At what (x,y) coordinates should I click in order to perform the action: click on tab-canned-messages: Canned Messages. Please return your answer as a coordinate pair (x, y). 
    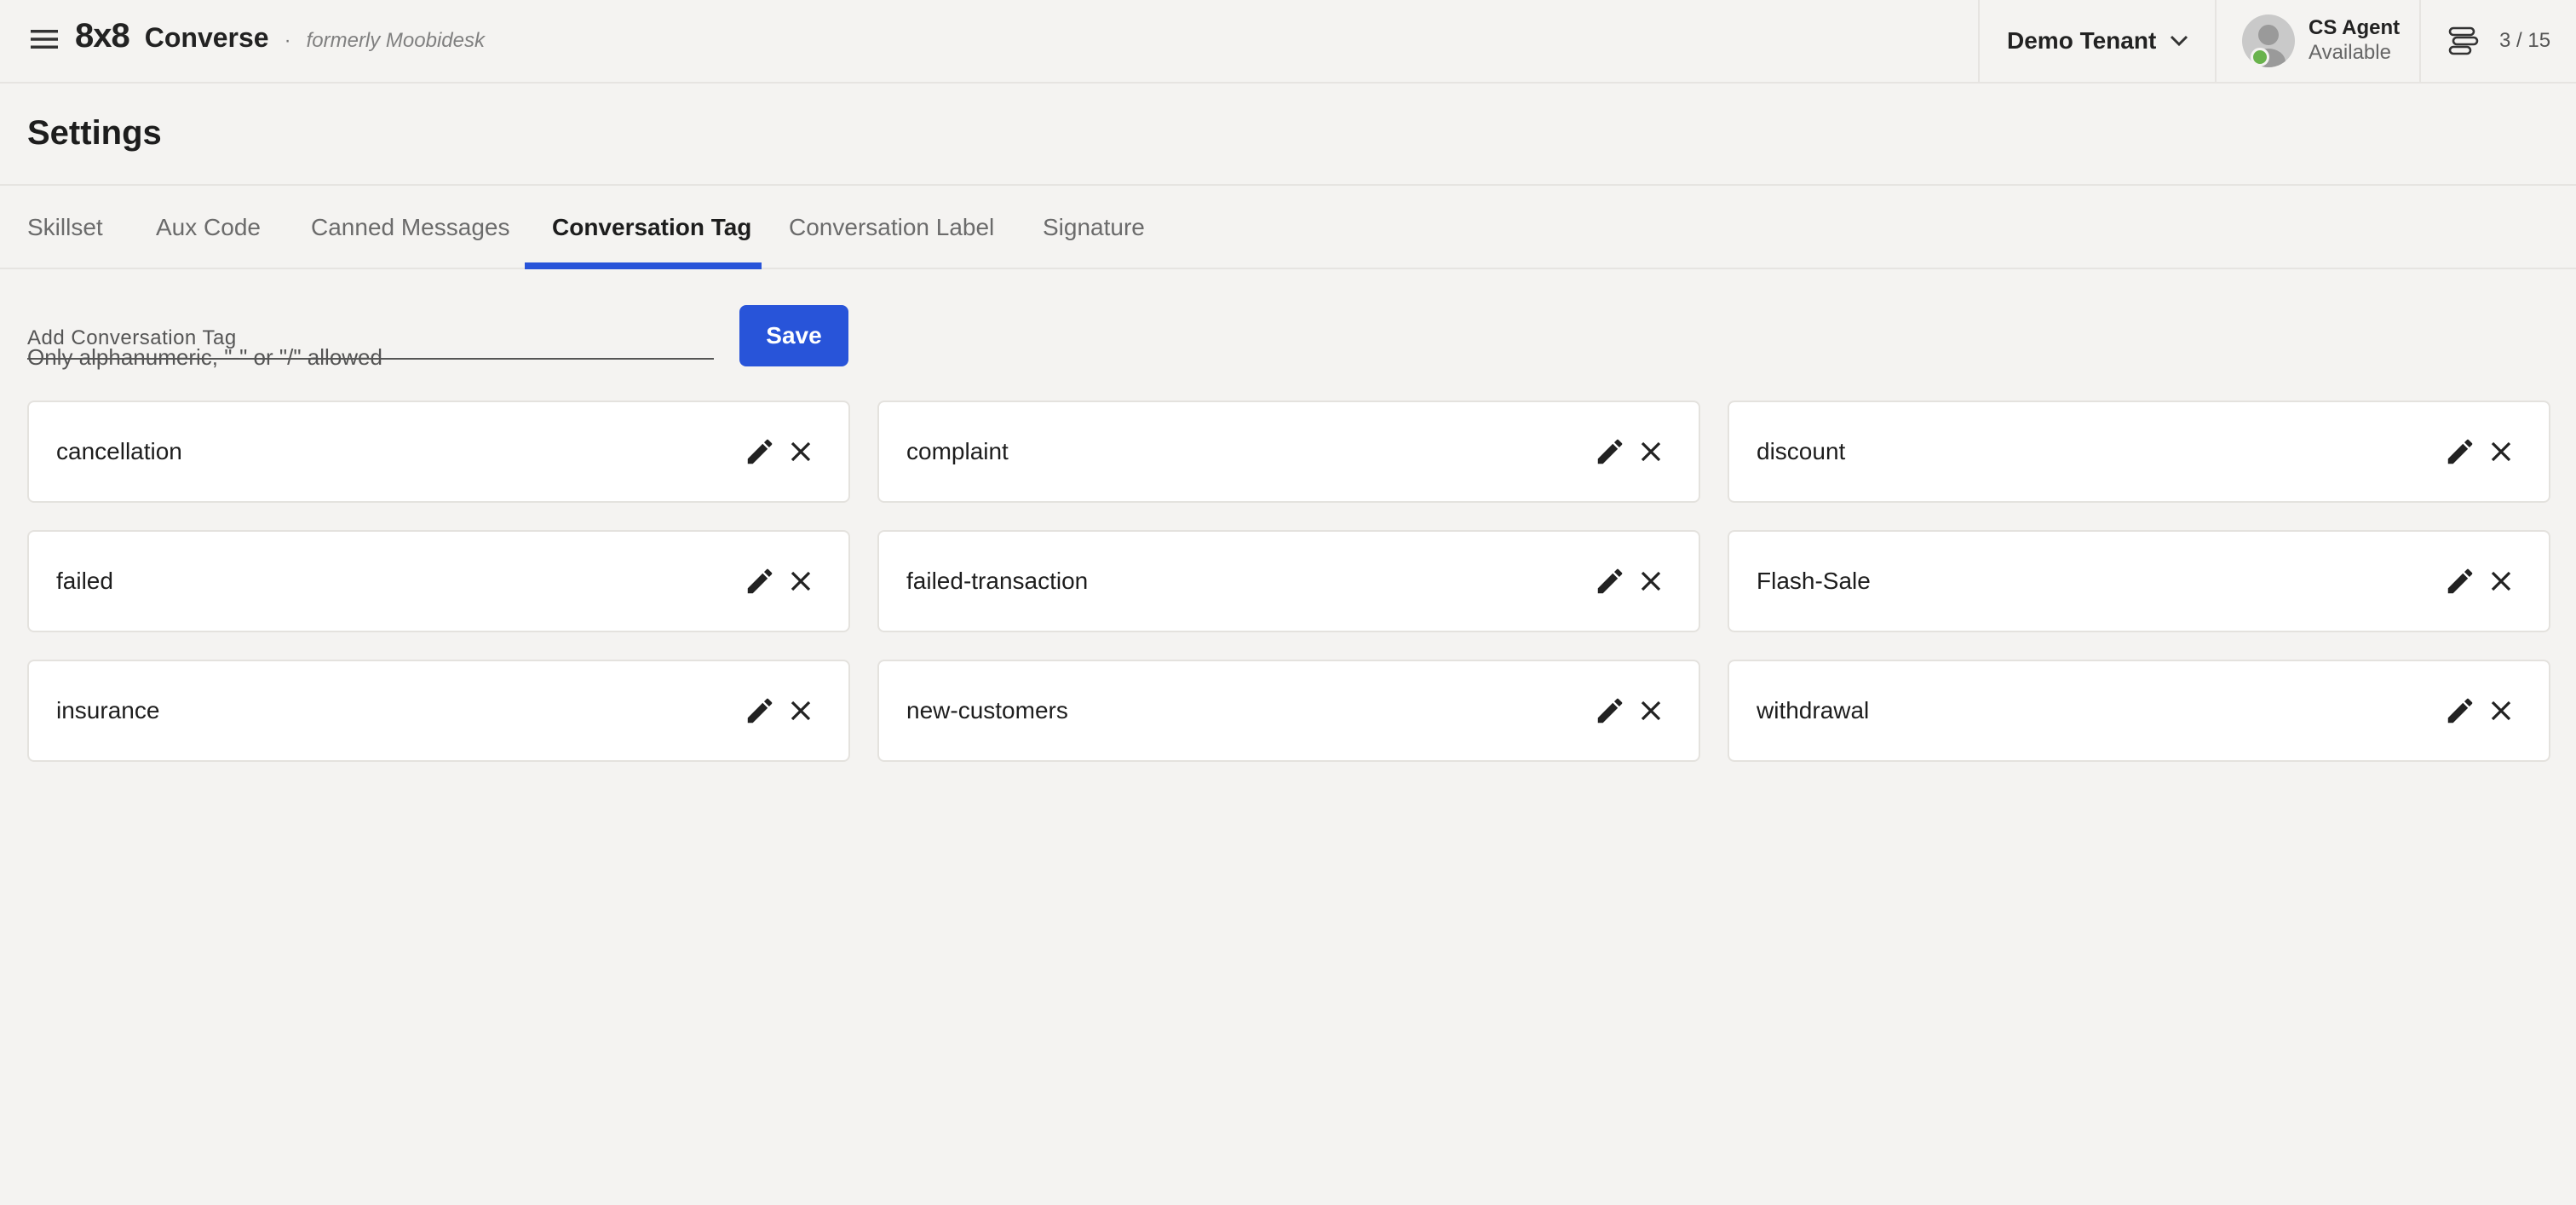
    Looking at the image, I should click on (410, 227).